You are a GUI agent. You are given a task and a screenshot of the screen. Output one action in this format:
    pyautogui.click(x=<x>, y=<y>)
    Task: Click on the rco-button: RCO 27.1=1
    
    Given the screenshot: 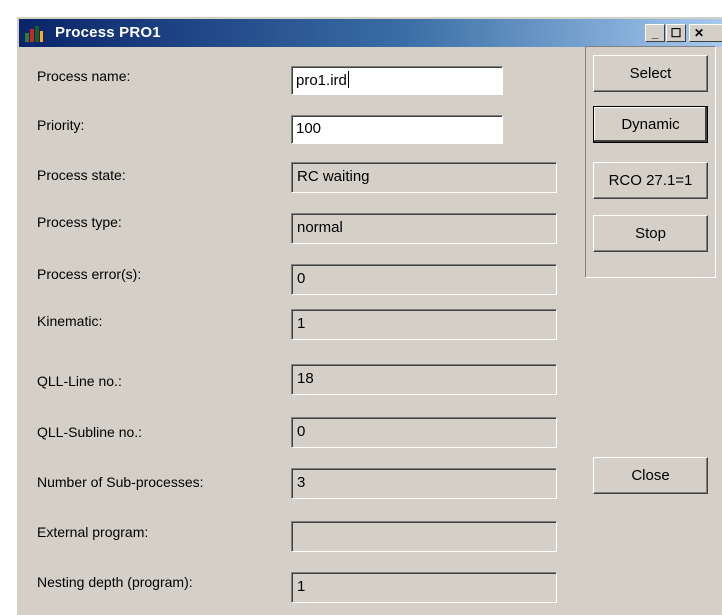 What is the action you would take?
    pyautogui.click(x=650, y=180)
    